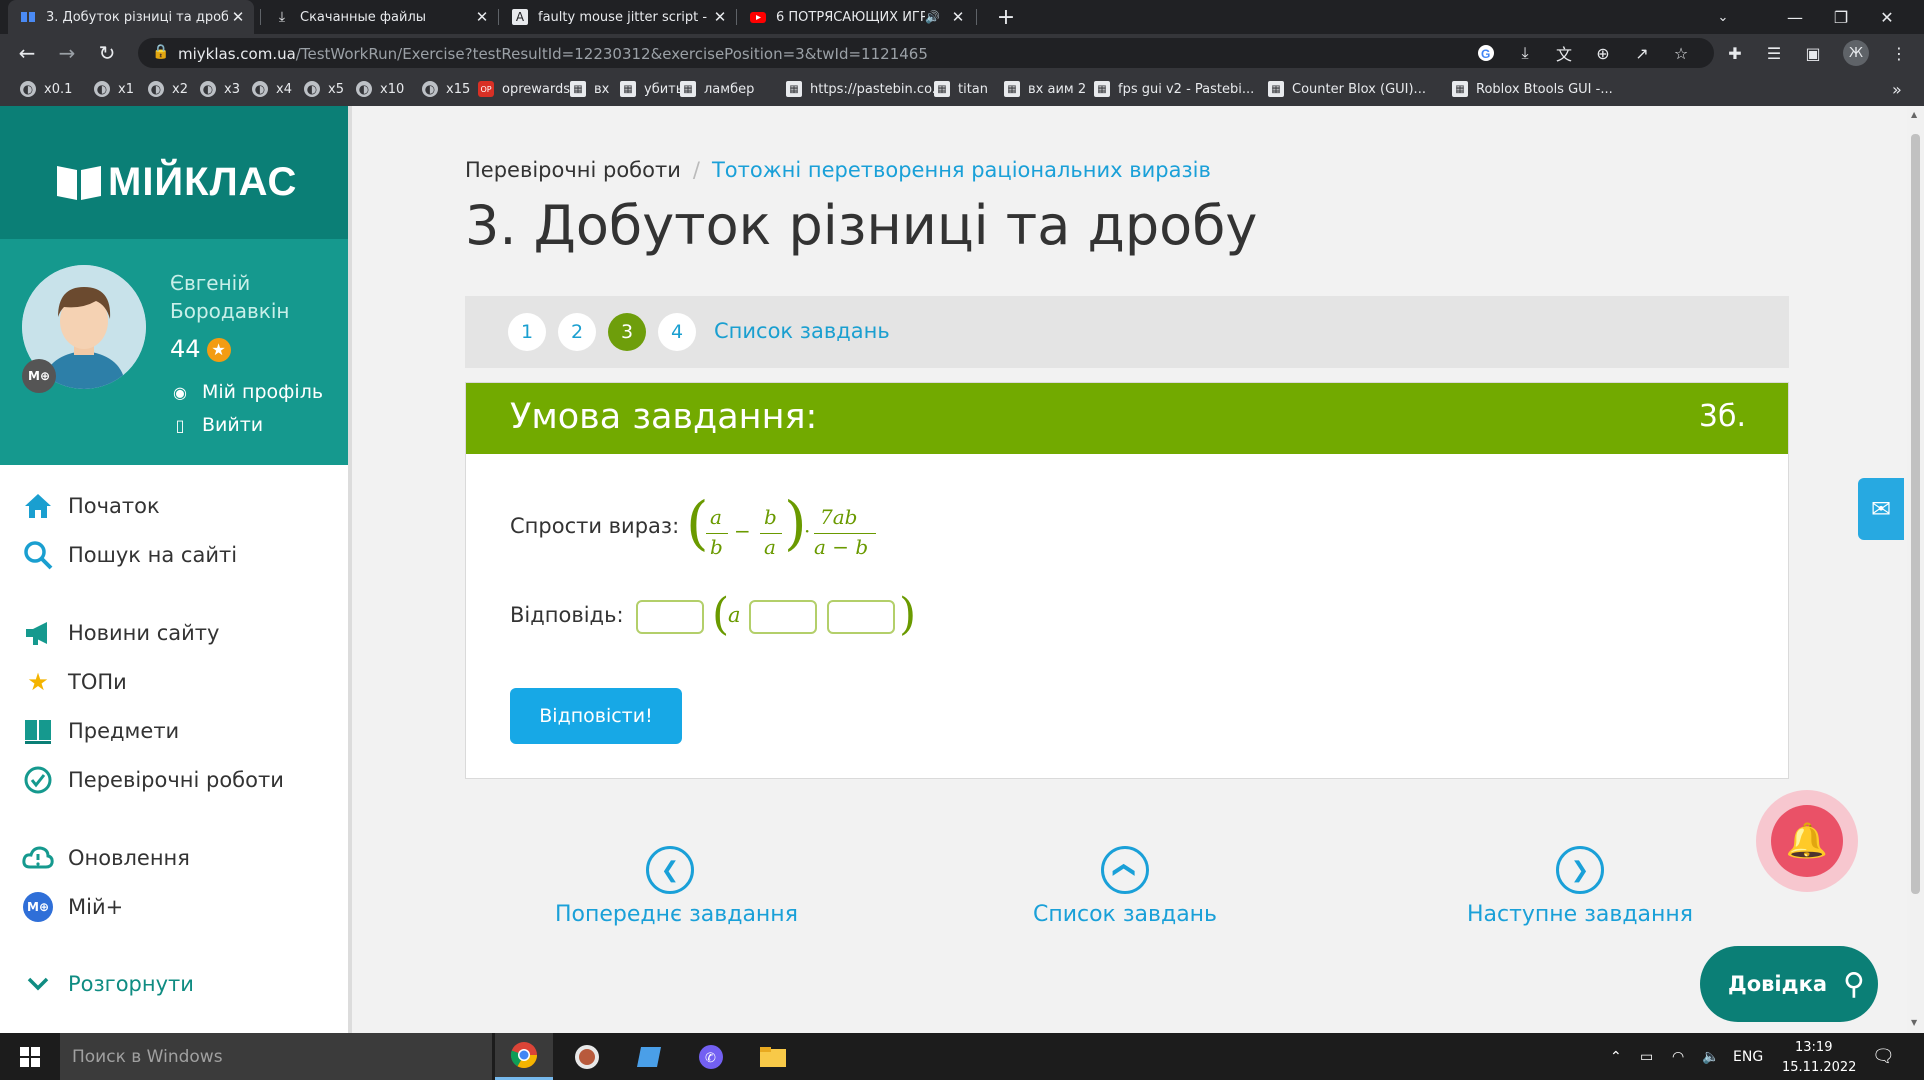 The width and height of the screenshot is (1924, 1080). I want to click on restore-icon: ❐, so click(1841, 17).